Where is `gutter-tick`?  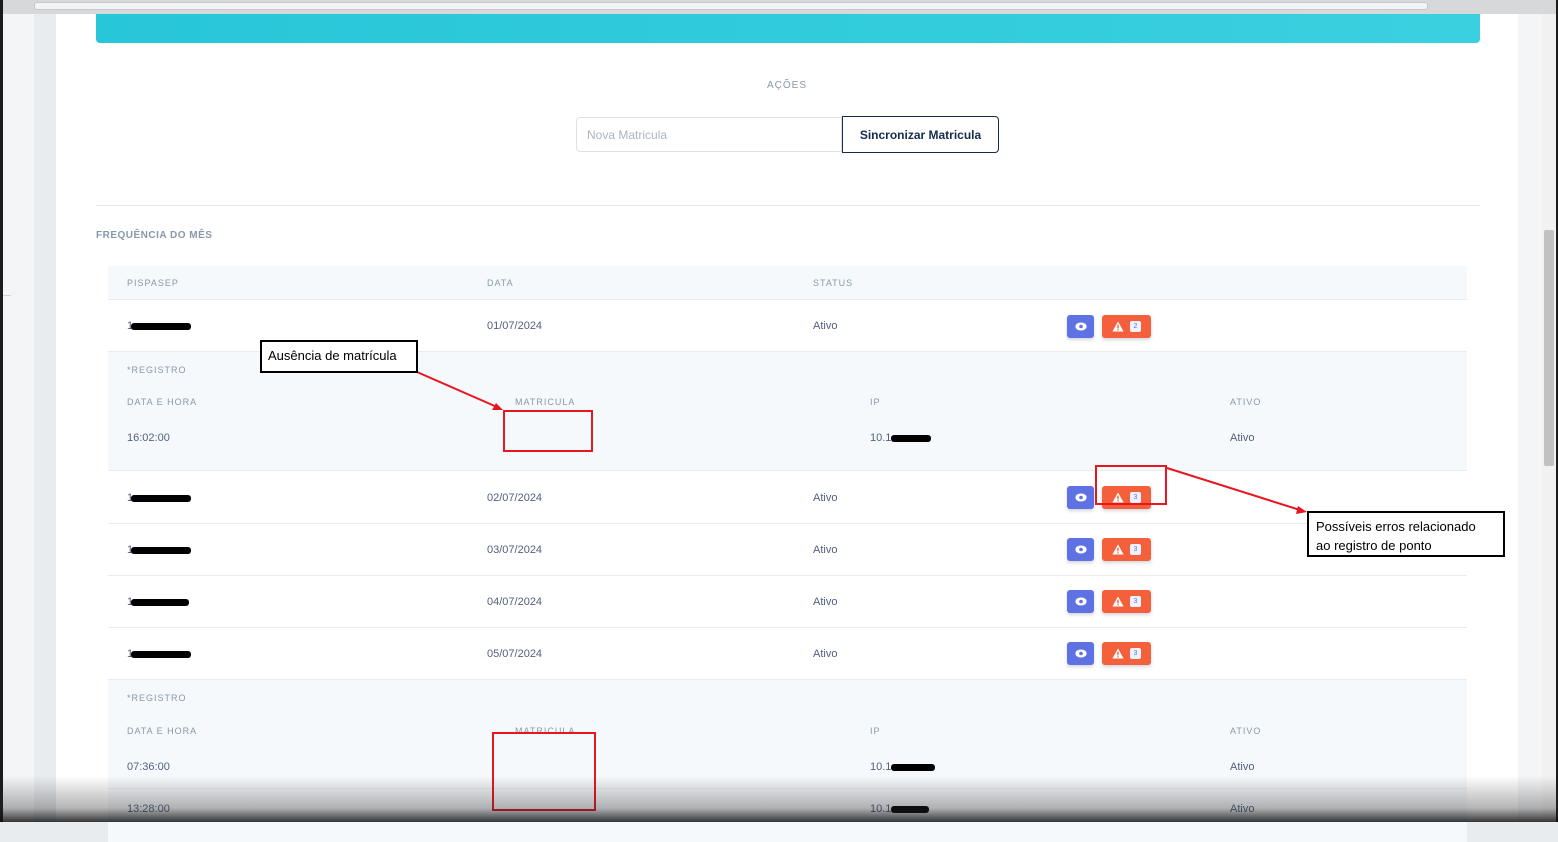
gutter-tick is located at coordinates (7, 302).